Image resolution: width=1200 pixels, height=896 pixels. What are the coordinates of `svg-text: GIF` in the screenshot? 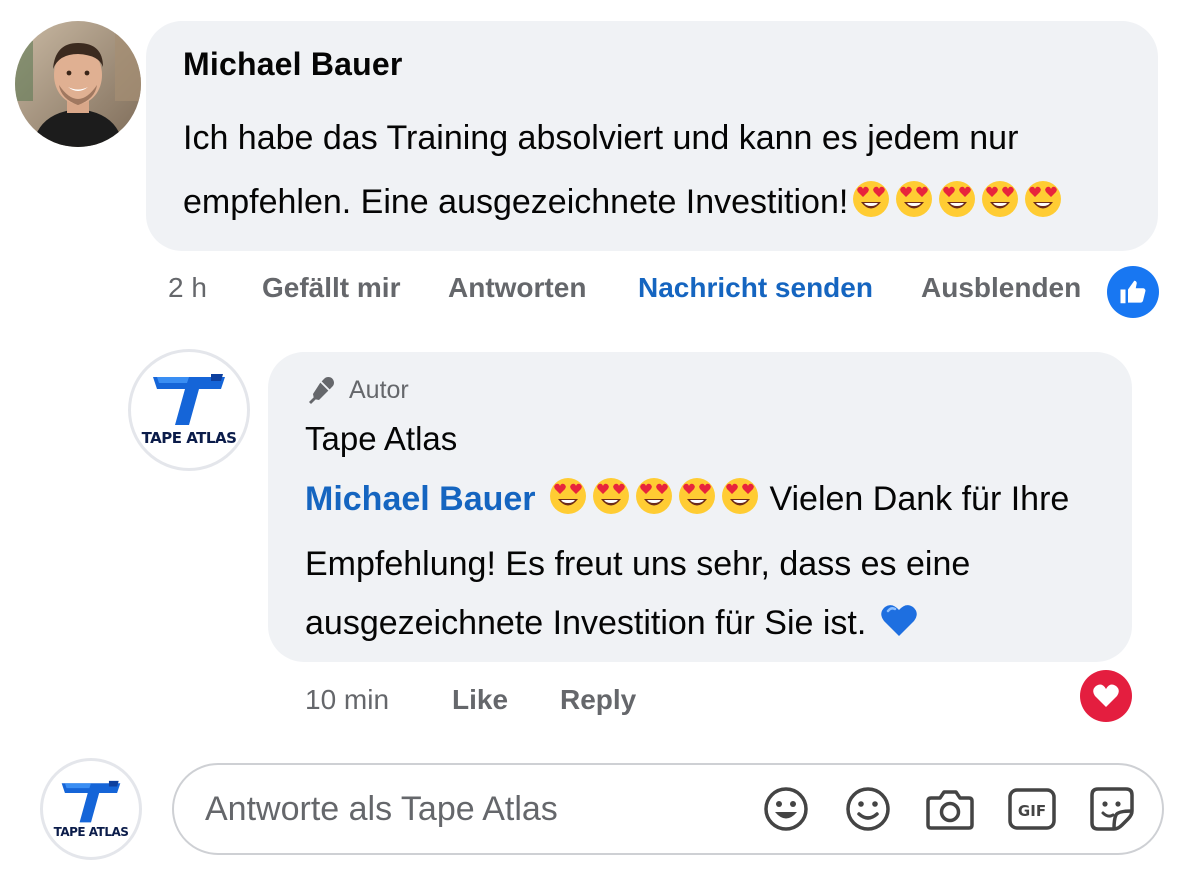 It's located at (1032, 811).